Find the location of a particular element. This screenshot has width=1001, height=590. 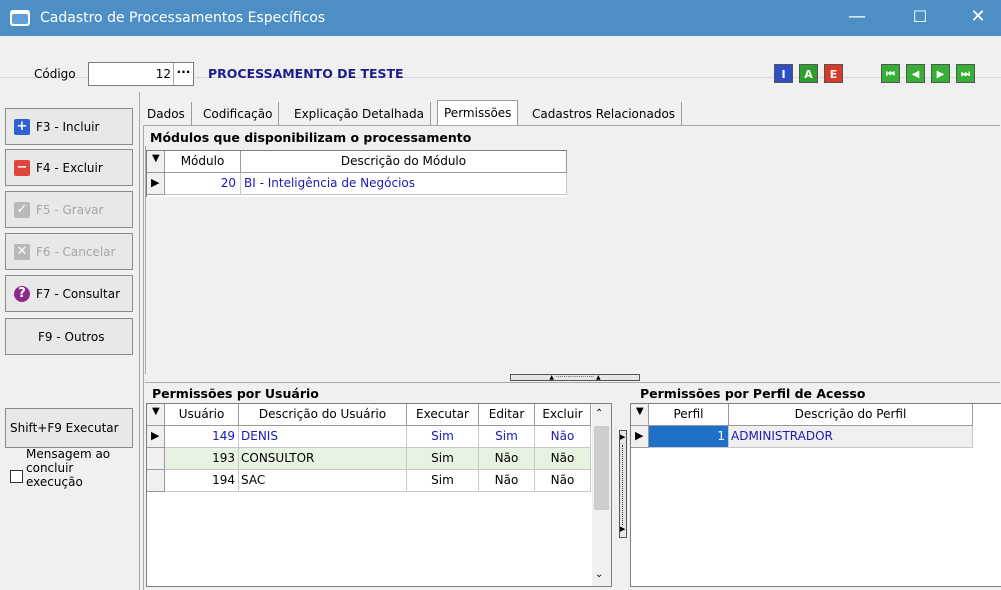

minimize-button: — is located at coordinates (857, 18).